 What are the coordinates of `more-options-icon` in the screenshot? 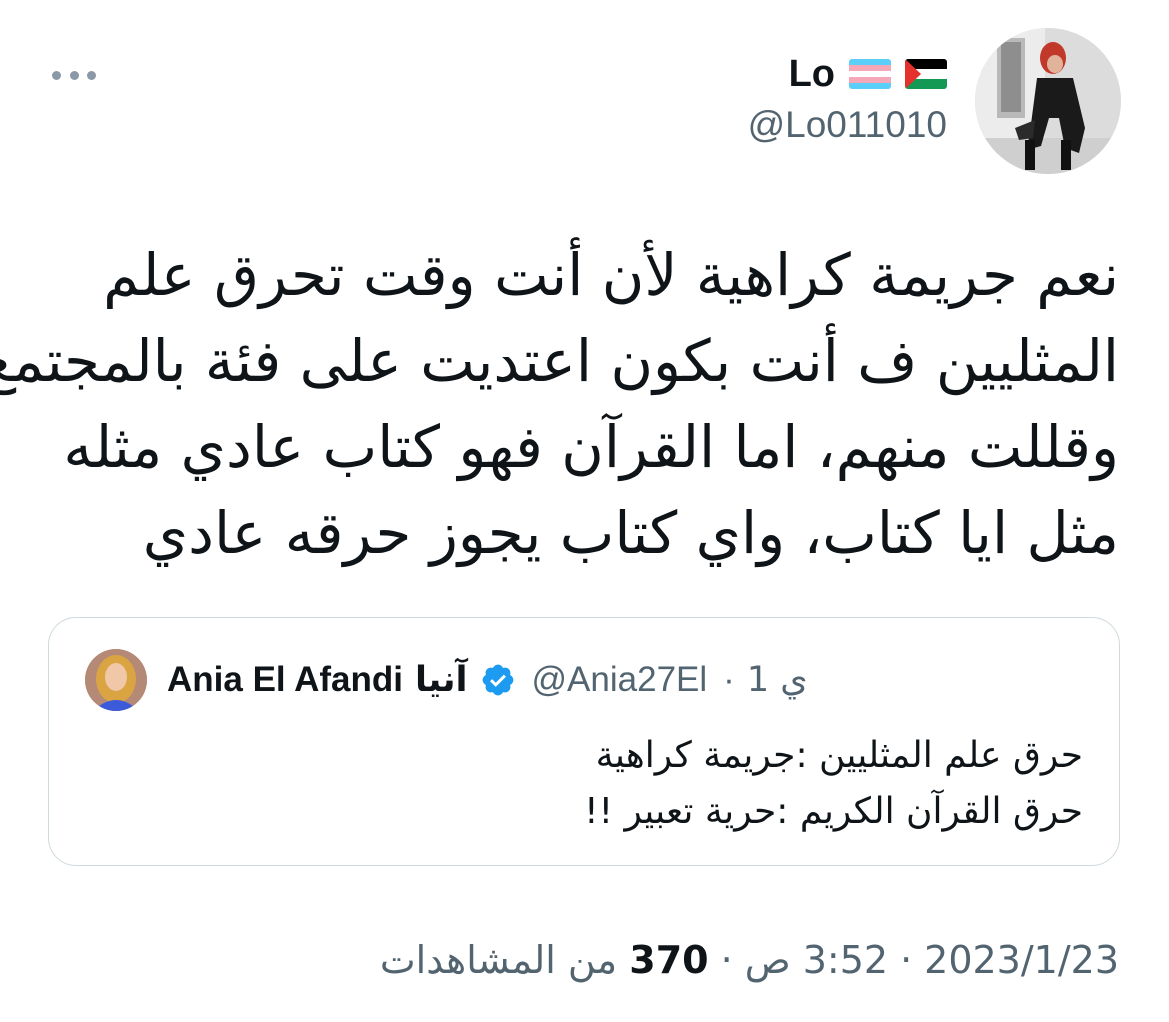 It's located at (74, 75).